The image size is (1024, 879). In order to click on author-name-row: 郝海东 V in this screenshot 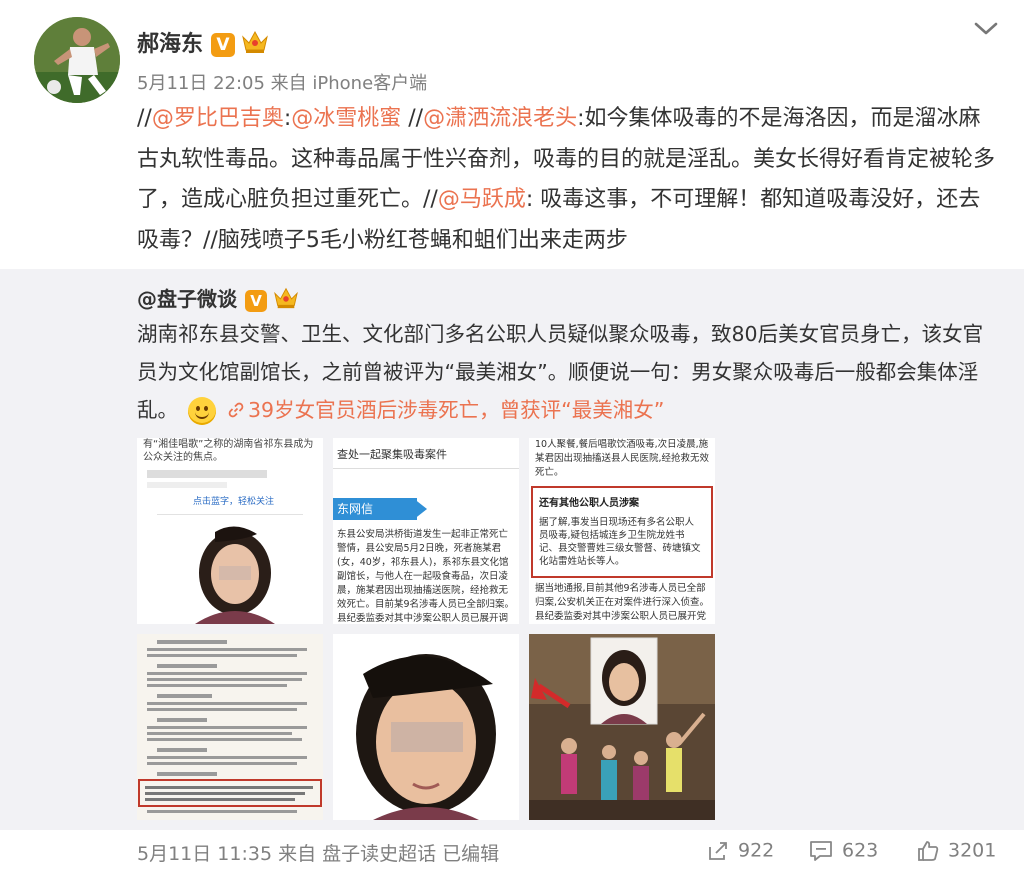, I will do `click(203, 43)`.